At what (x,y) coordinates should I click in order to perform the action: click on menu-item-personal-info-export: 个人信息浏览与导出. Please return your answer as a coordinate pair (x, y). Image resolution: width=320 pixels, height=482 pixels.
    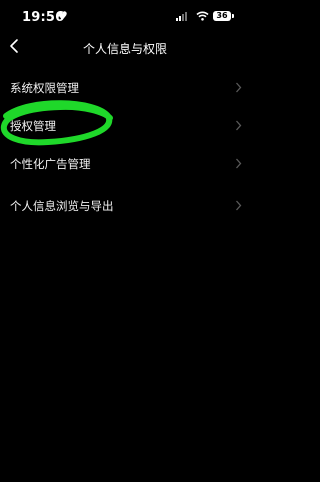
    Looking at the image, I should click on (125, 206).